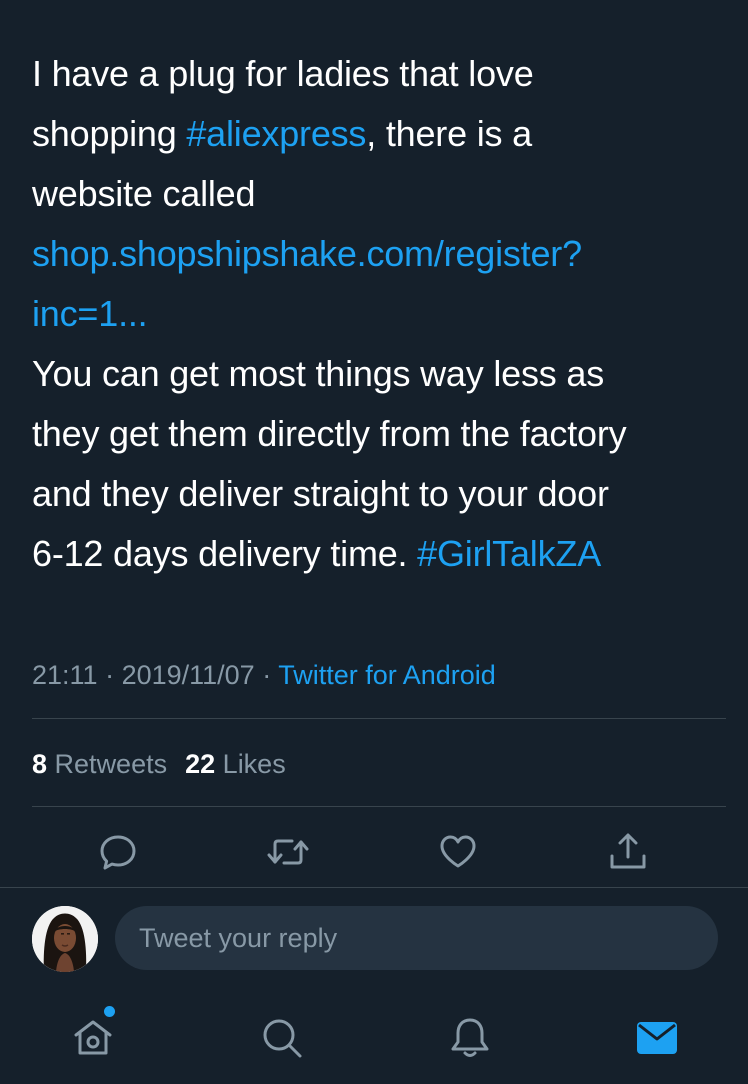  I want to click on reply-input, so click(416, 938).